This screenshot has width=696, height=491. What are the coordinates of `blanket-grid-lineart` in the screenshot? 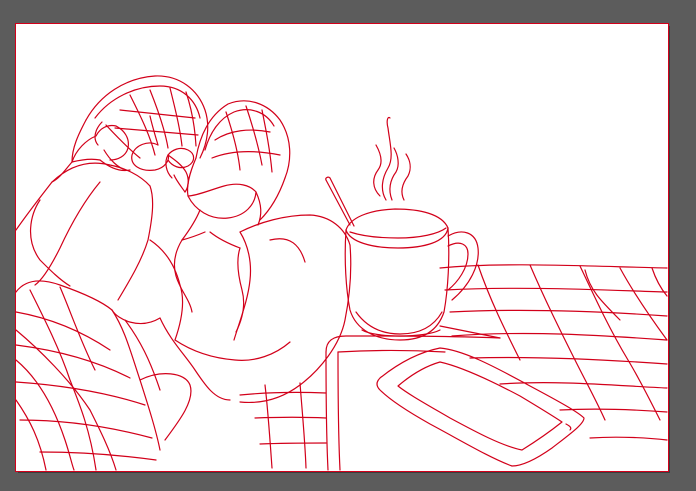 It's located at (553, 352).